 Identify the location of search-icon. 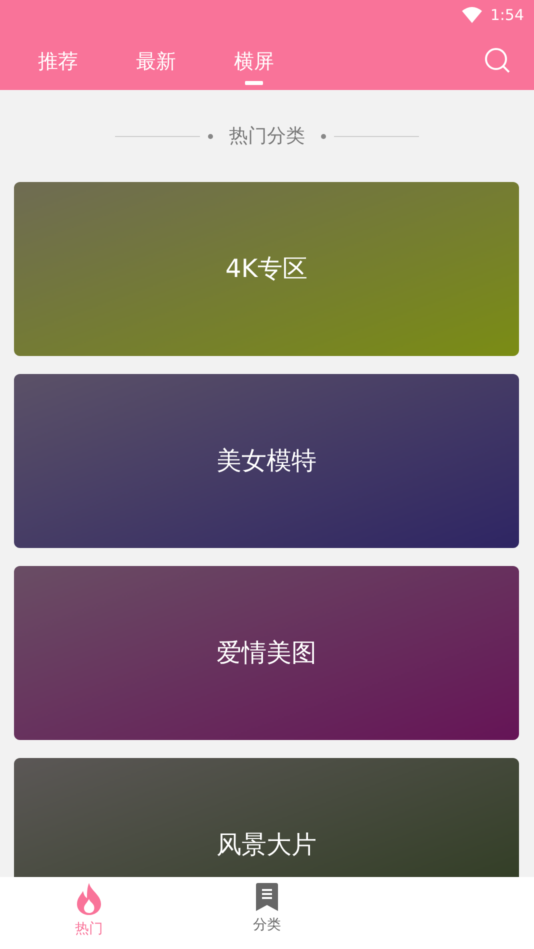
(497, 60).